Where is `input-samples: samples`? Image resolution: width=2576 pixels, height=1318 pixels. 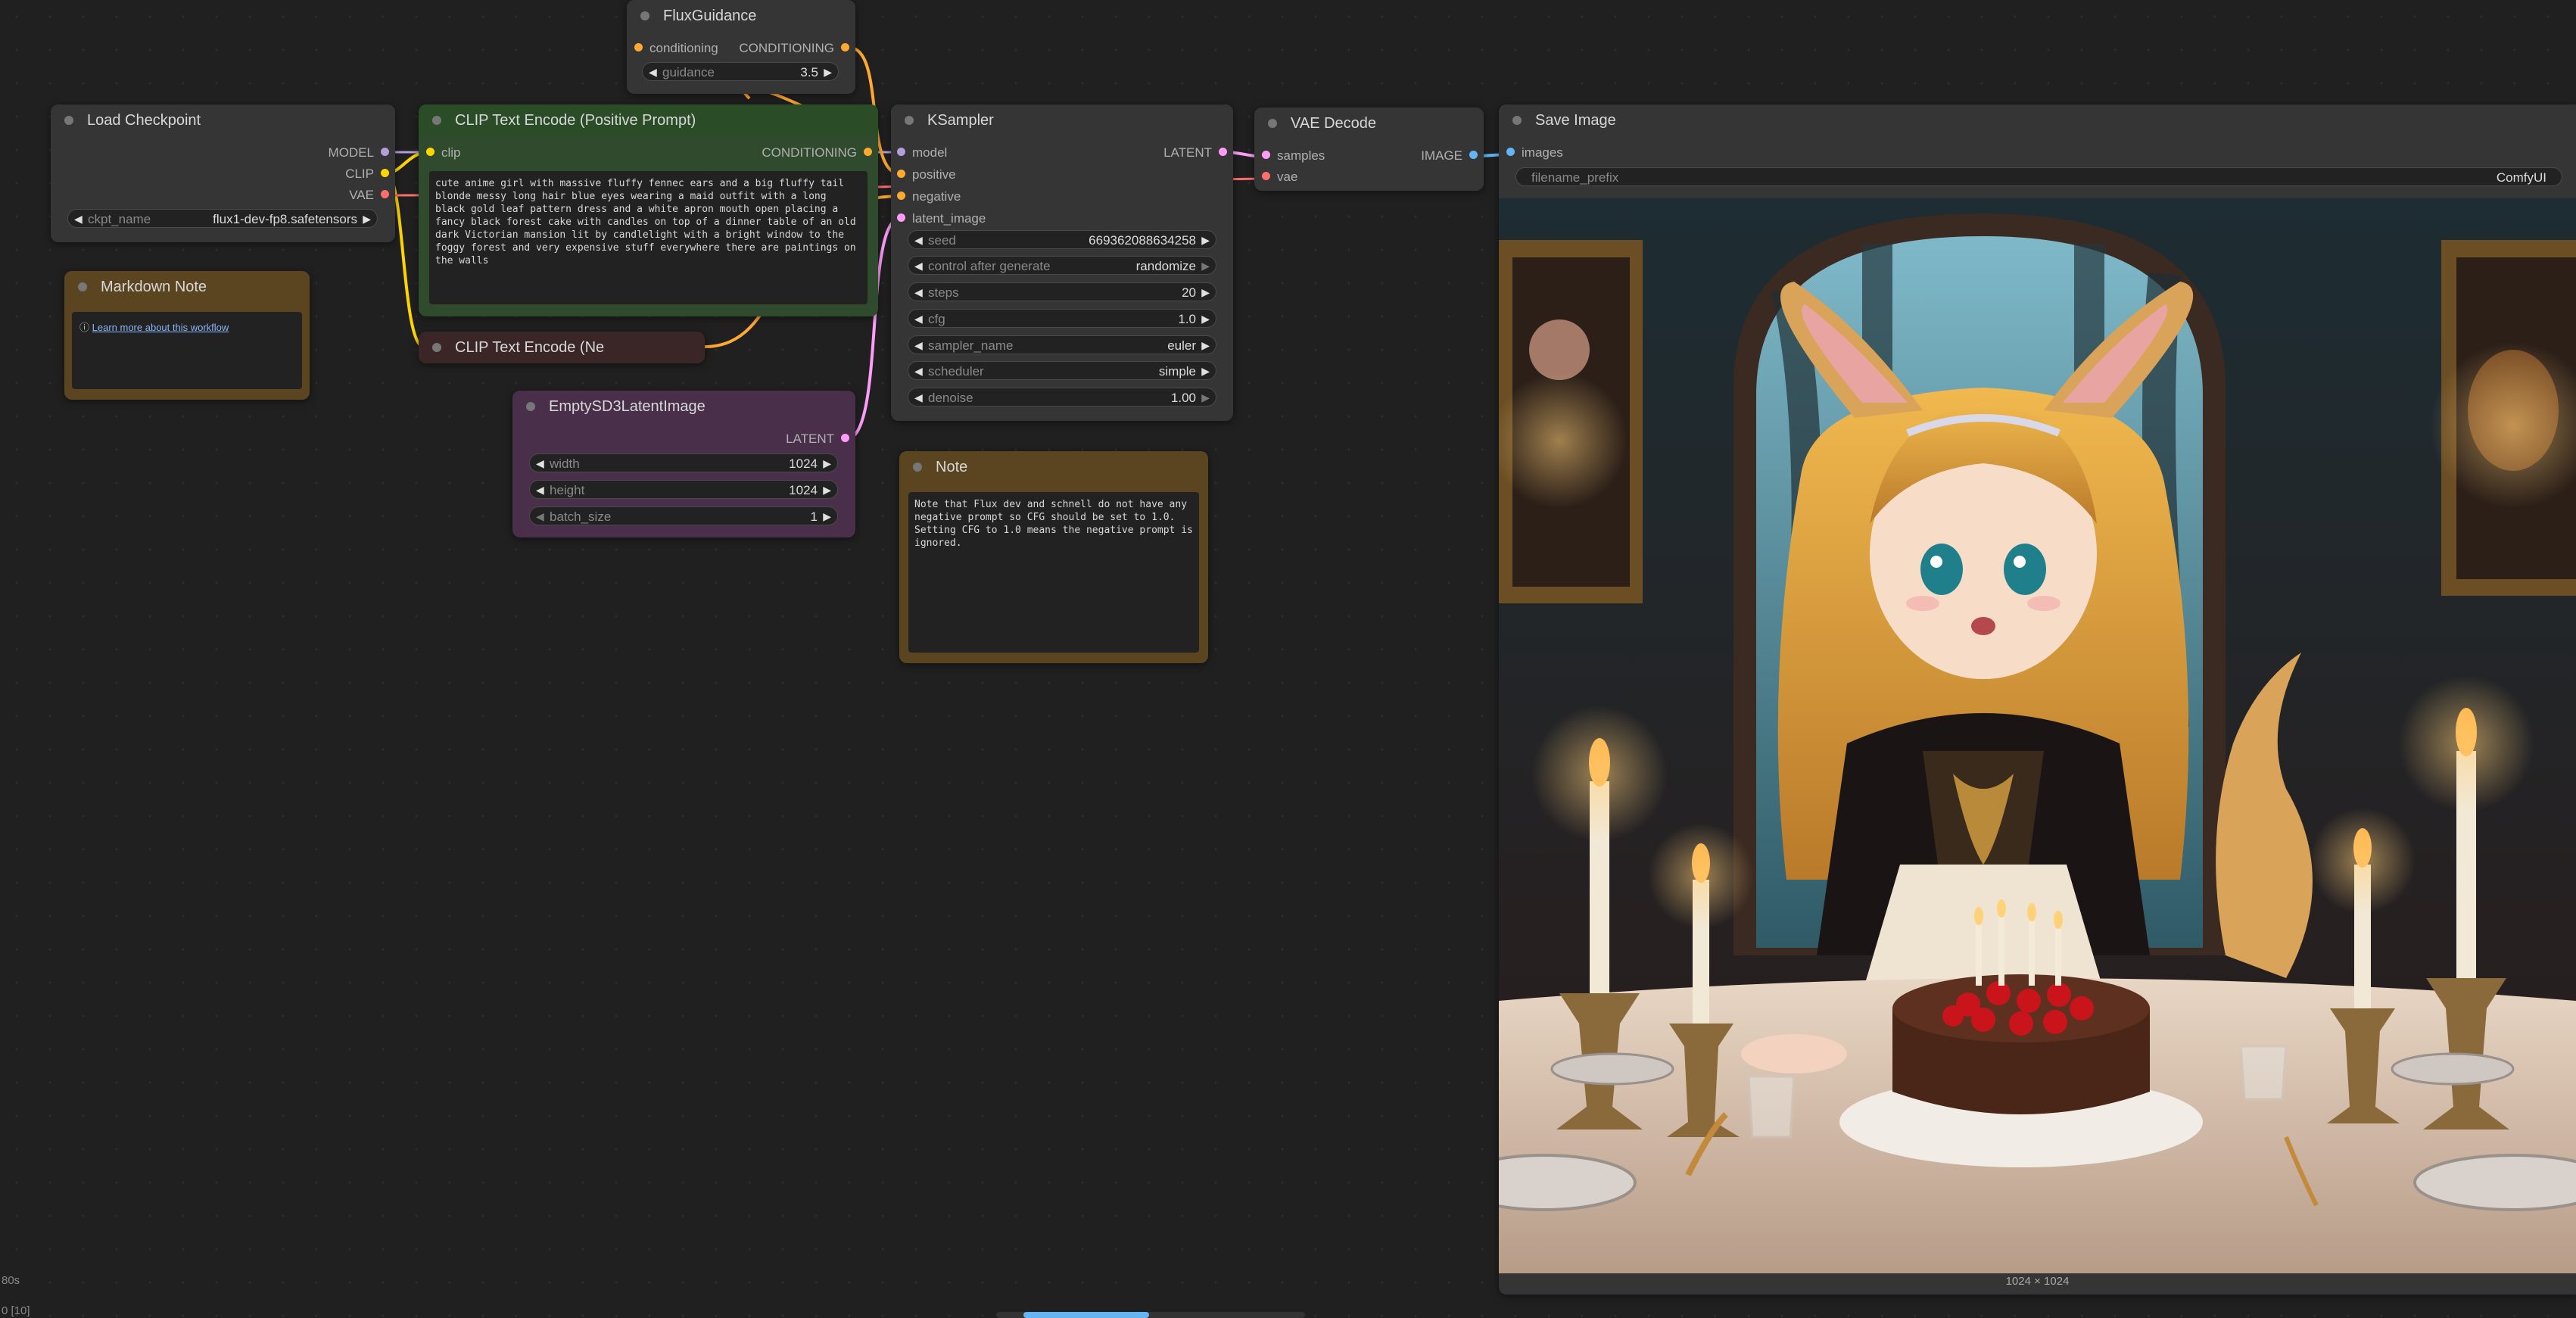
input-samples: samples is located at coordinates (1293, 156).